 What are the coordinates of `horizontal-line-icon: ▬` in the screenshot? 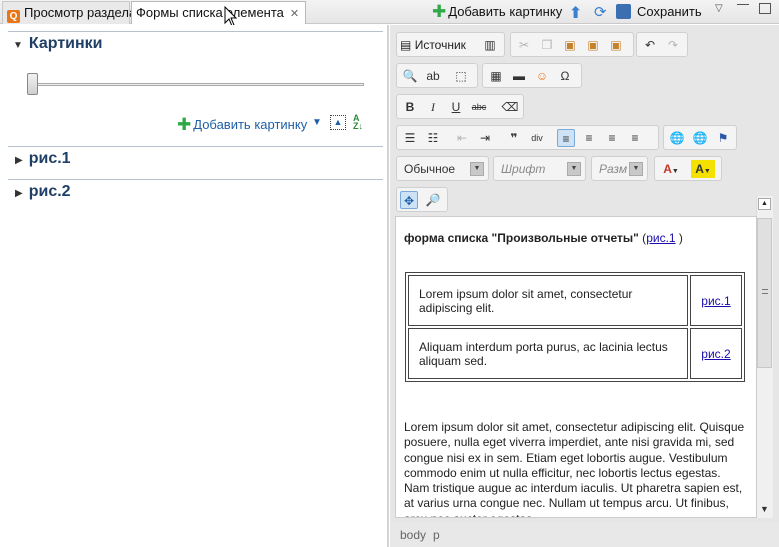 It's located at (519, 76).